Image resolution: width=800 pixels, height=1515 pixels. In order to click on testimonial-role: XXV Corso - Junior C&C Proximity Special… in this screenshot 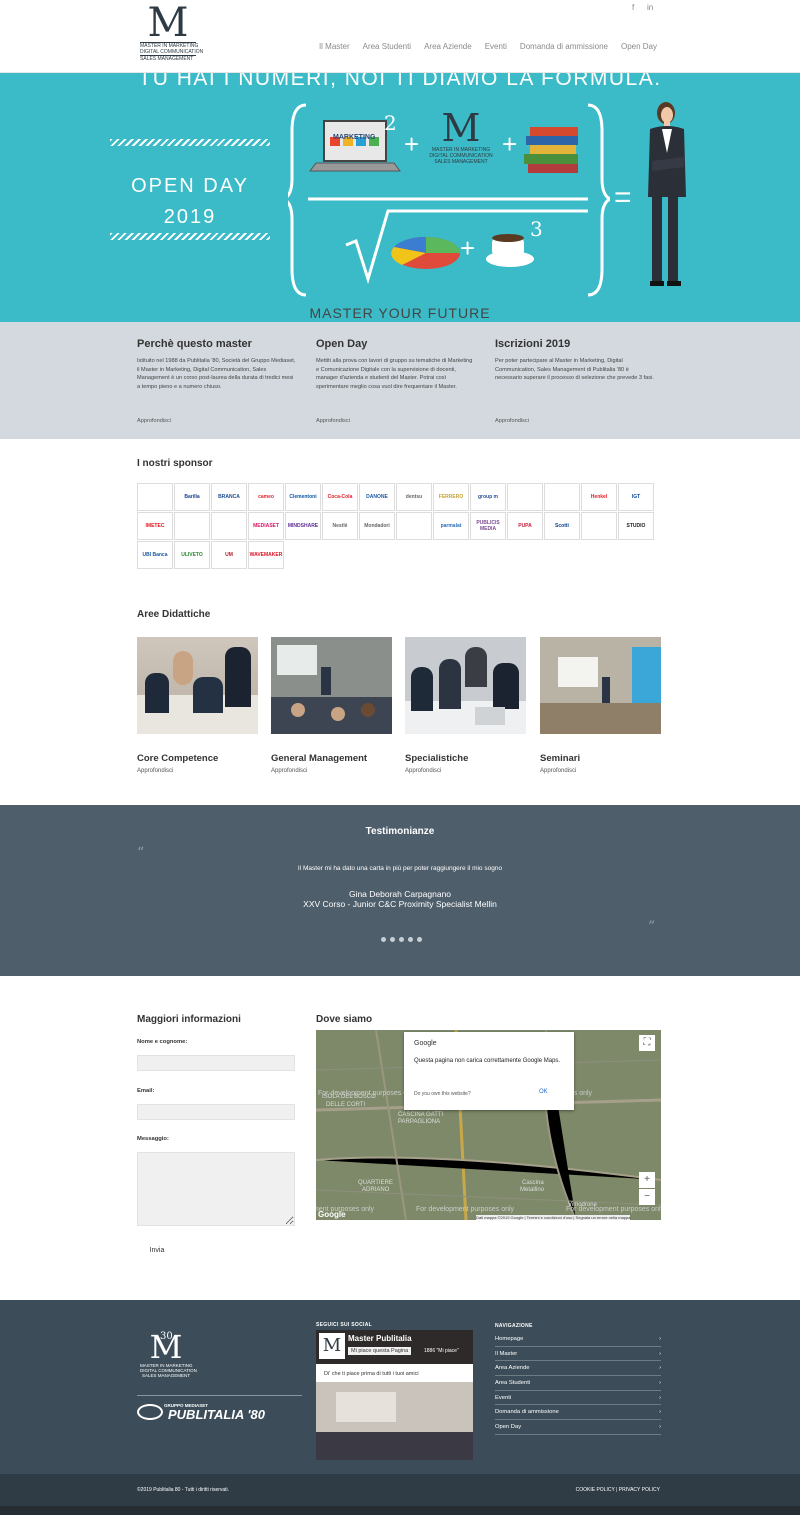, I will do `click(400, 904)`.